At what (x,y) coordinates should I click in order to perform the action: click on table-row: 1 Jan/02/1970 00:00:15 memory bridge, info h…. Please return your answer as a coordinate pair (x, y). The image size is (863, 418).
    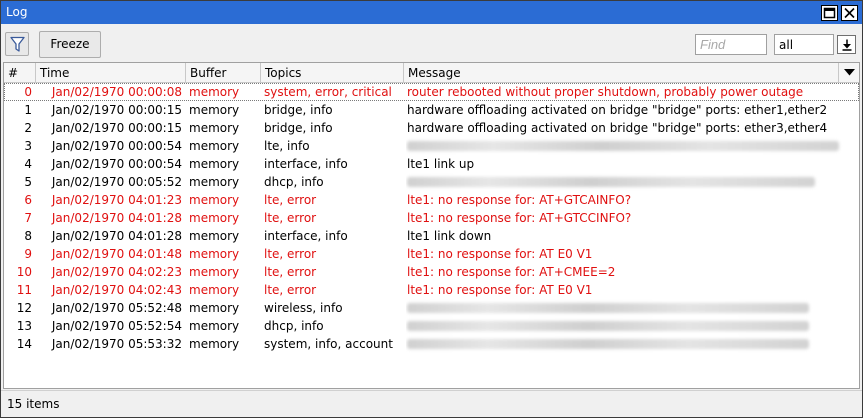
    Looking at the image, I should click on (431, 110).